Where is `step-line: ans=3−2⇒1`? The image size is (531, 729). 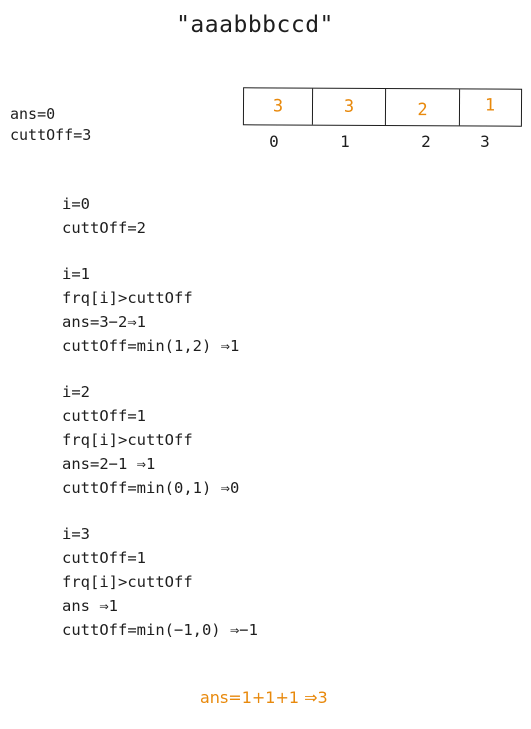
step-line: ans=3−2⇒1 is located at coordinates (104, 322).